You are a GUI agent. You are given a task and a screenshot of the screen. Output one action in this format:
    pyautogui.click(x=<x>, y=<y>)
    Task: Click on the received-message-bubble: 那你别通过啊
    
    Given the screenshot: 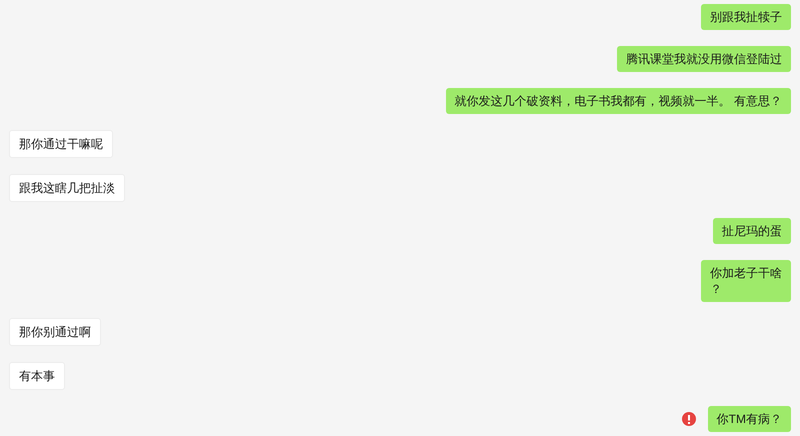 What is the action you would take?
    pyautogui.click(x=55, y=332)
    